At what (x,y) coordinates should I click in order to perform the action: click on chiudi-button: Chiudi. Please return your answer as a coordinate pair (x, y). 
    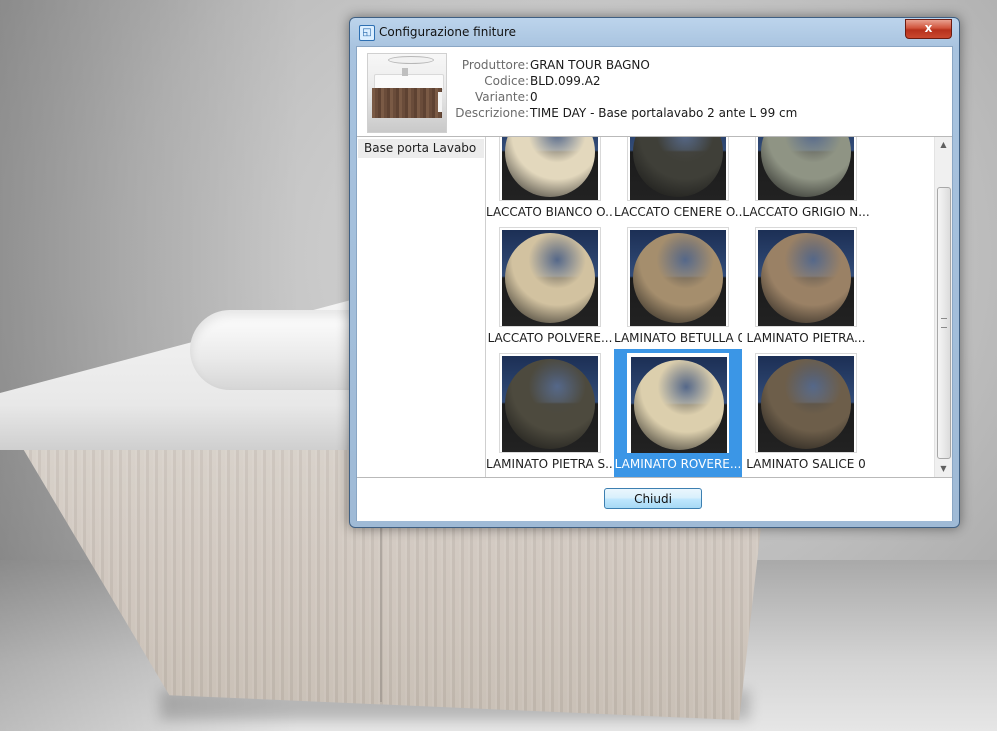
    Looking at the image, I should click on (653, 498).